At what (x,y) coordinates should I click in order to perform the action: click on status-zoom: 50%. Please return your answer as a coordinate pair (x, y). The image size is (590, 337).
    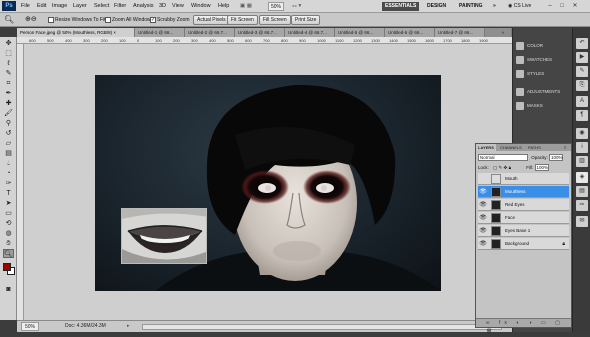
    Looking at the image, I should click on (30, 326).